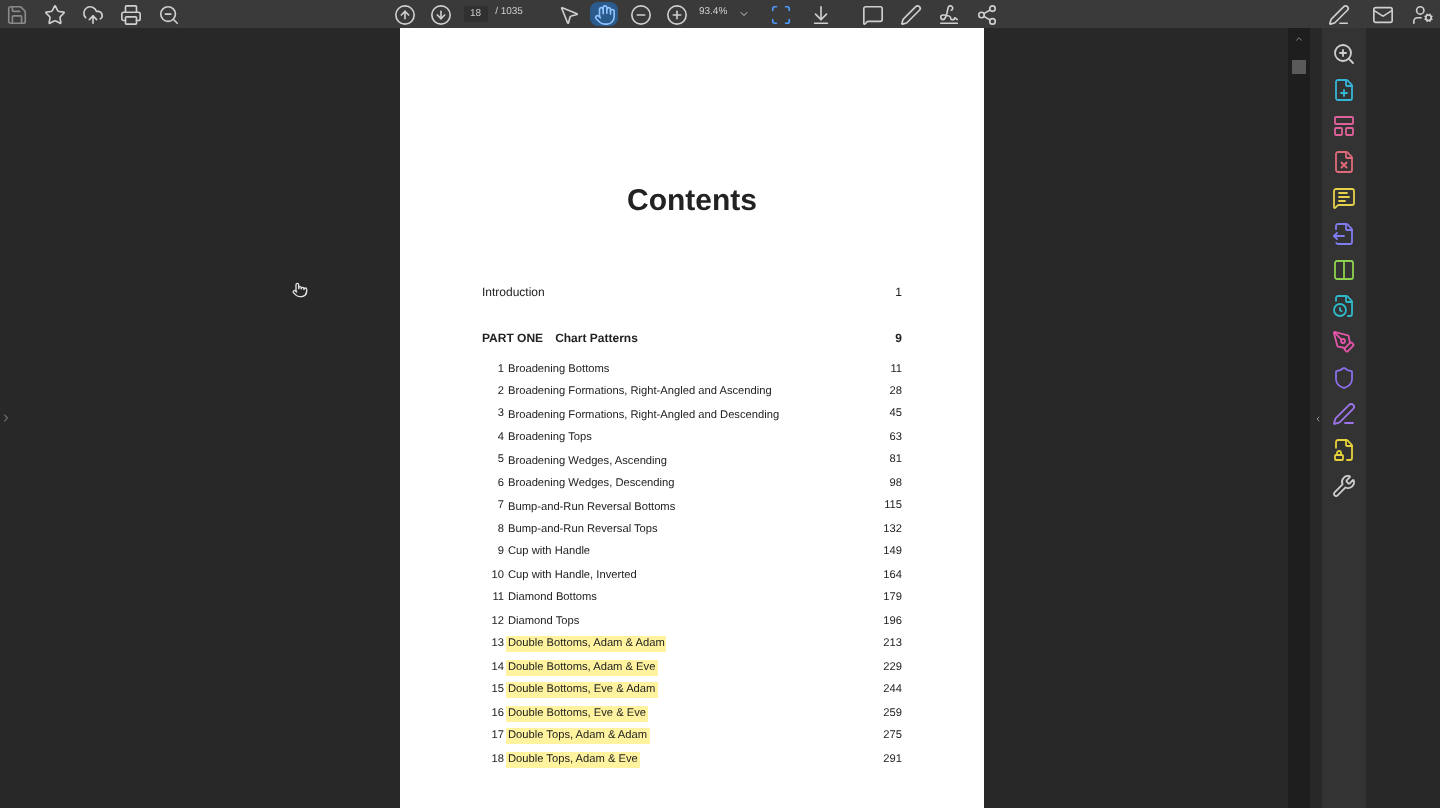  Describe the element at coordinates (1344, 450) in the screenshot. I see `file-lock-icon` at that location.